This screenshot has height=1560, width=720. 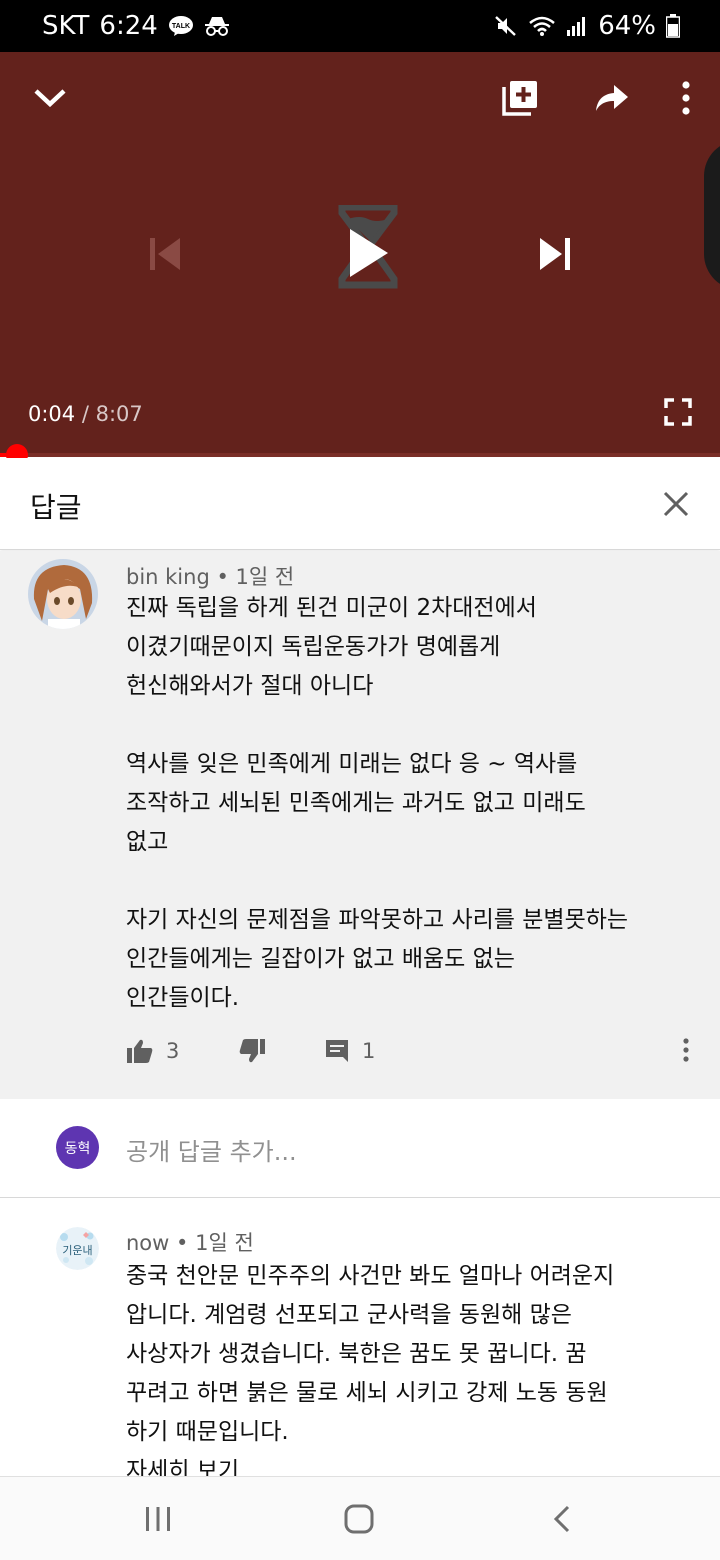 What do you see at coordinates (506, 26) in the screenshot?
I see `mute-icon` at bounding box center [506, 26].